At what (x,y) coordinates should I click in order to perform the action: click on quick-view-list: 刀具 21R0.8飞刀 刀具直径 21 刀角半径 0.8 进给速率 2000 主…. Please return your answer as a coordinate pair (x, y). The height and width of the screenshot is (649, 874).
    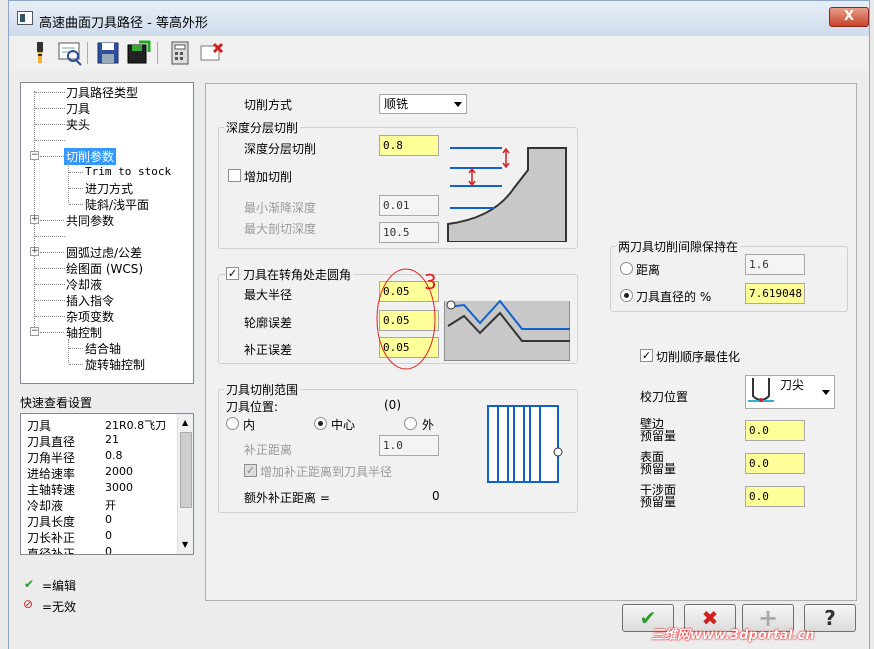
    Looking at the image, I should click on (107, 484).